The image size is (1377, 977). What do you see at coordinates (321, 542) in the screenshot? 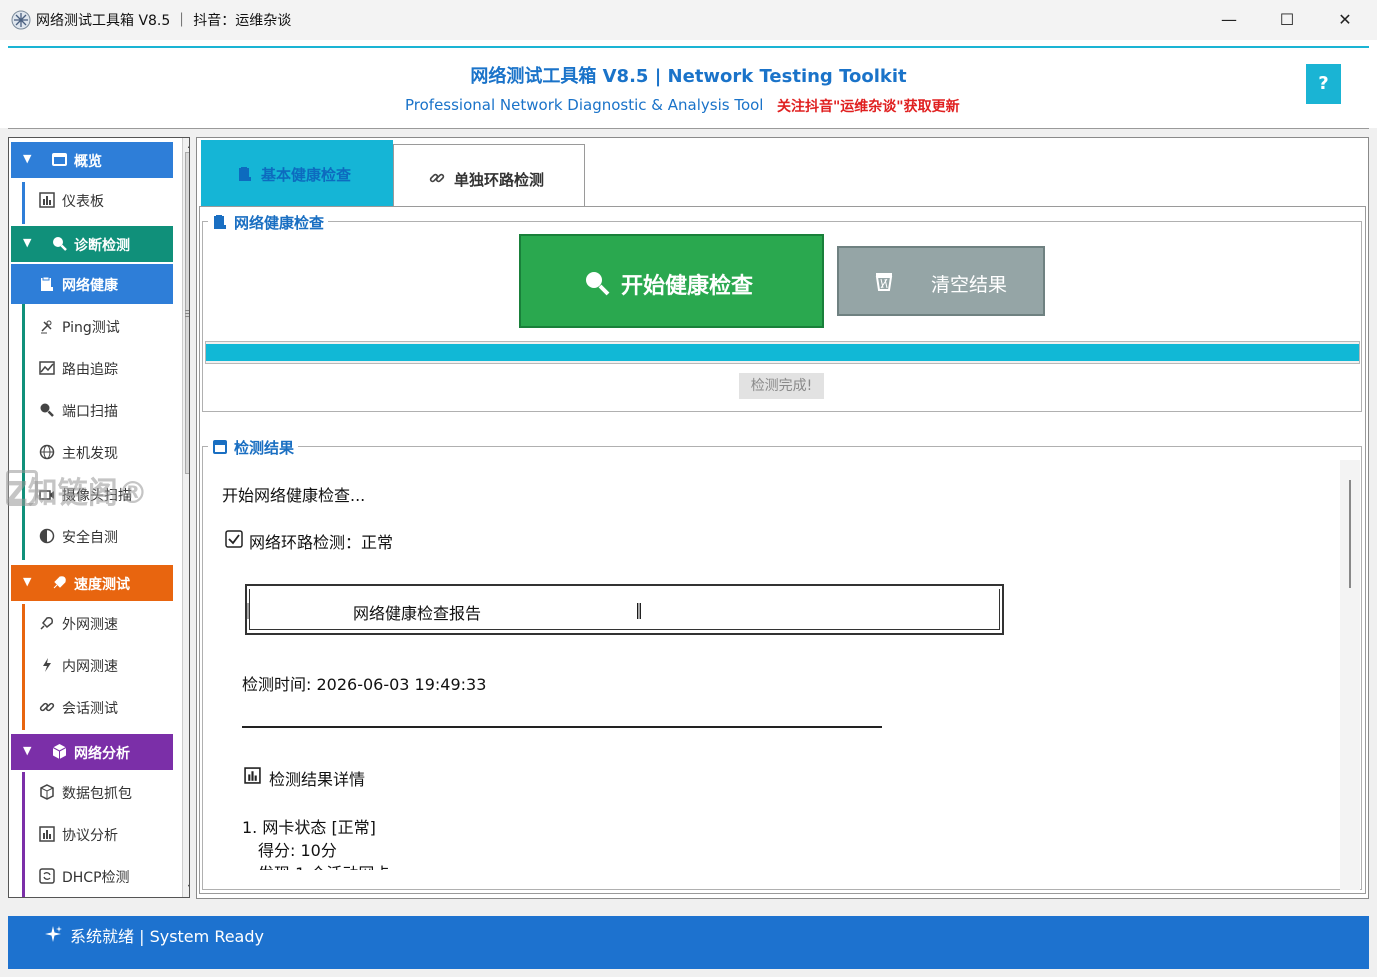
I see `result-line: 网络环路检测：正常` at bounding box center [321, 542].